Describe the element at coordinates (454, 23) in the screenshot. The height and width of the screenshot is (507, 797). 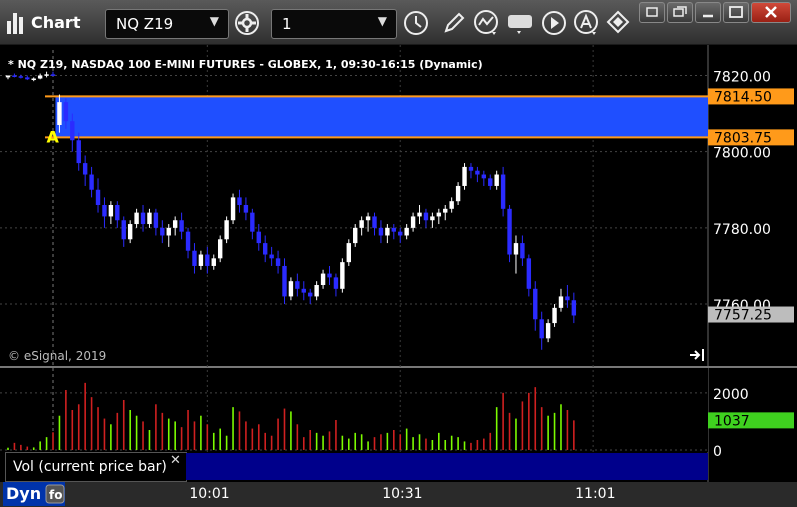
I see `pencil-icon` at that location.